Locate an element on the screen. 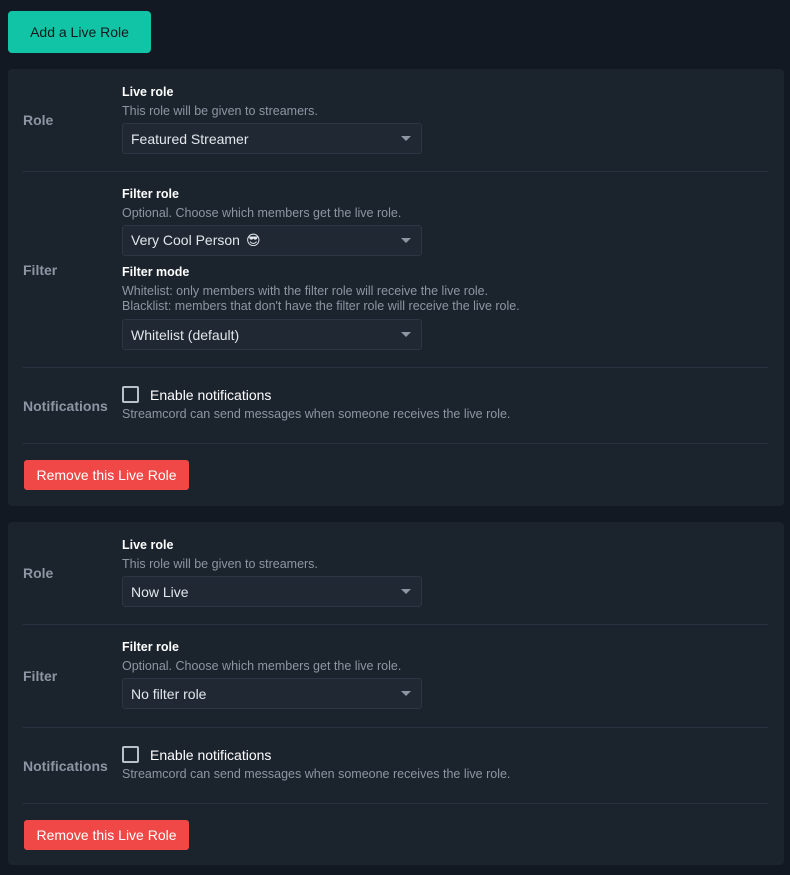 This screenshot has width=790, height=875. add-live-role-button: Add a Live Role is located at coordinates (79, 32).